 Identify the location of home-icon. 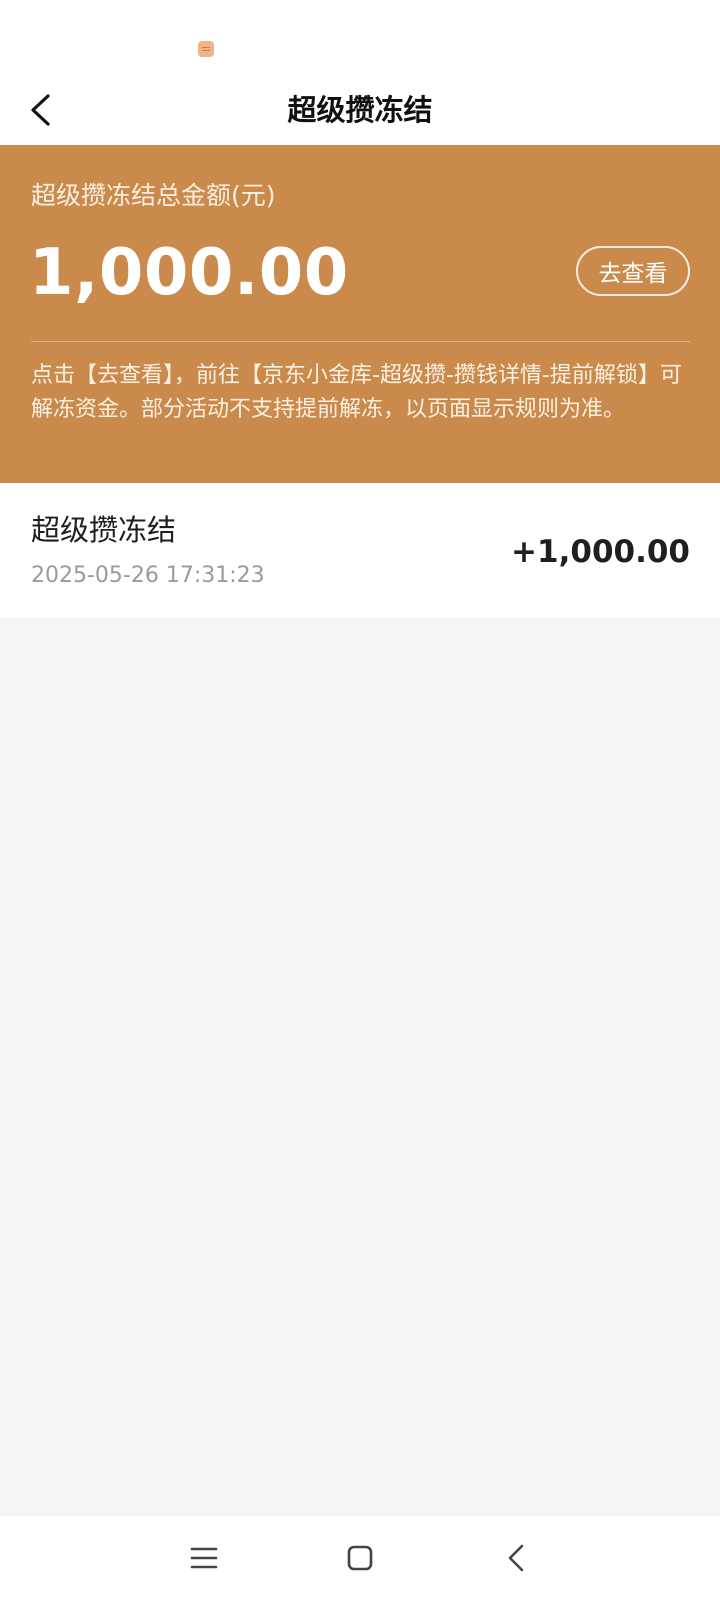
(360, 1558).